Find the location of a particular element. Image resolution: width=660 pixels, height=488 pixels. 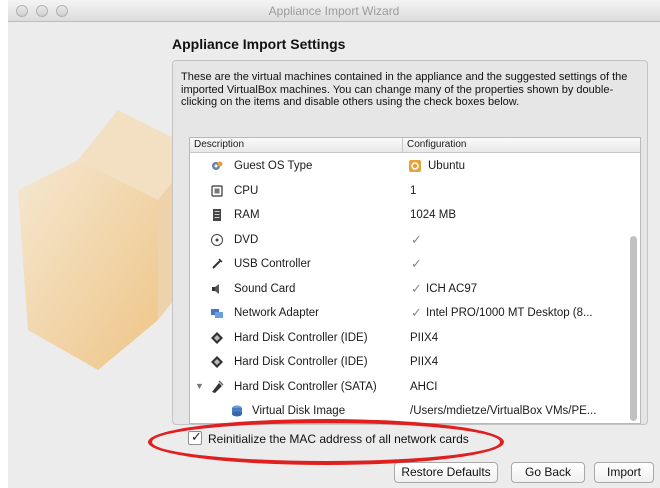

gear-icon is located at coordinates (217, 166).